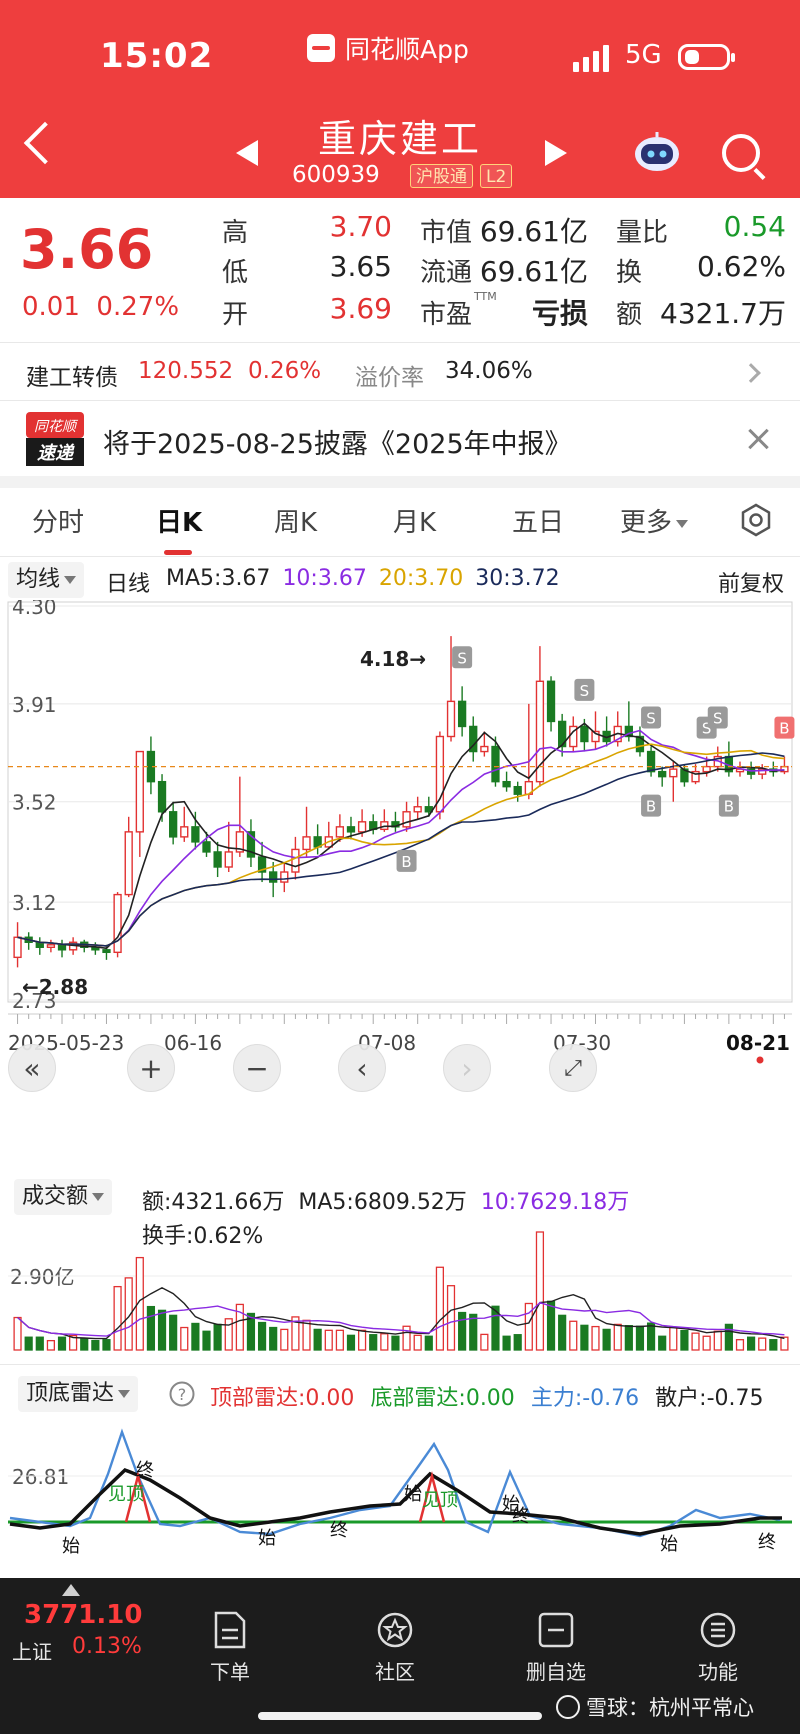 The width and height of the screenshot is (800, 1734). Describe the element at coordinates (556, 1647) in the screenshot. I see `nav-remove-watchlist: 删自选` at that location.